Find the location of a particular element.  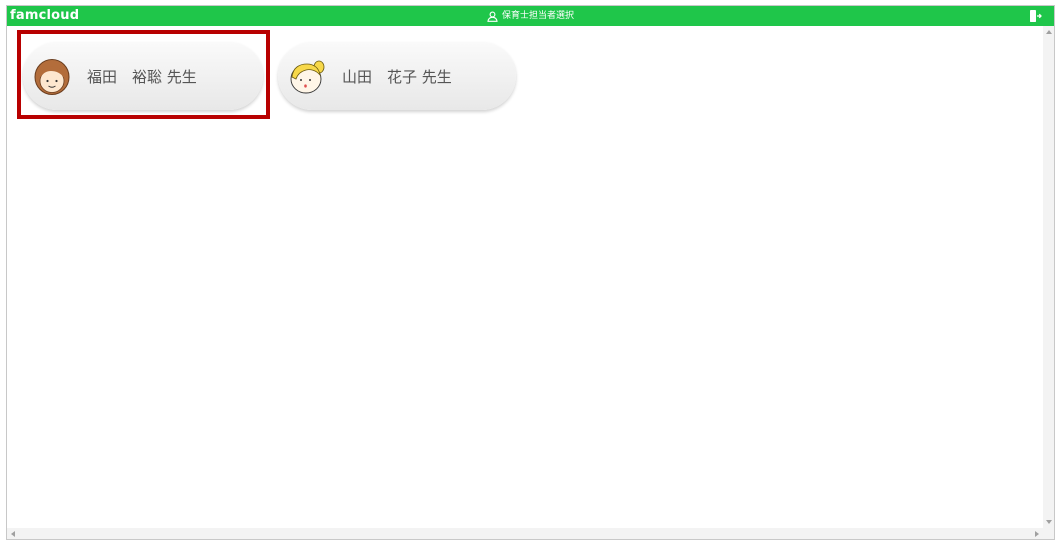

page-title: 保育士担当者選択 is located at coordinates (537, 16).